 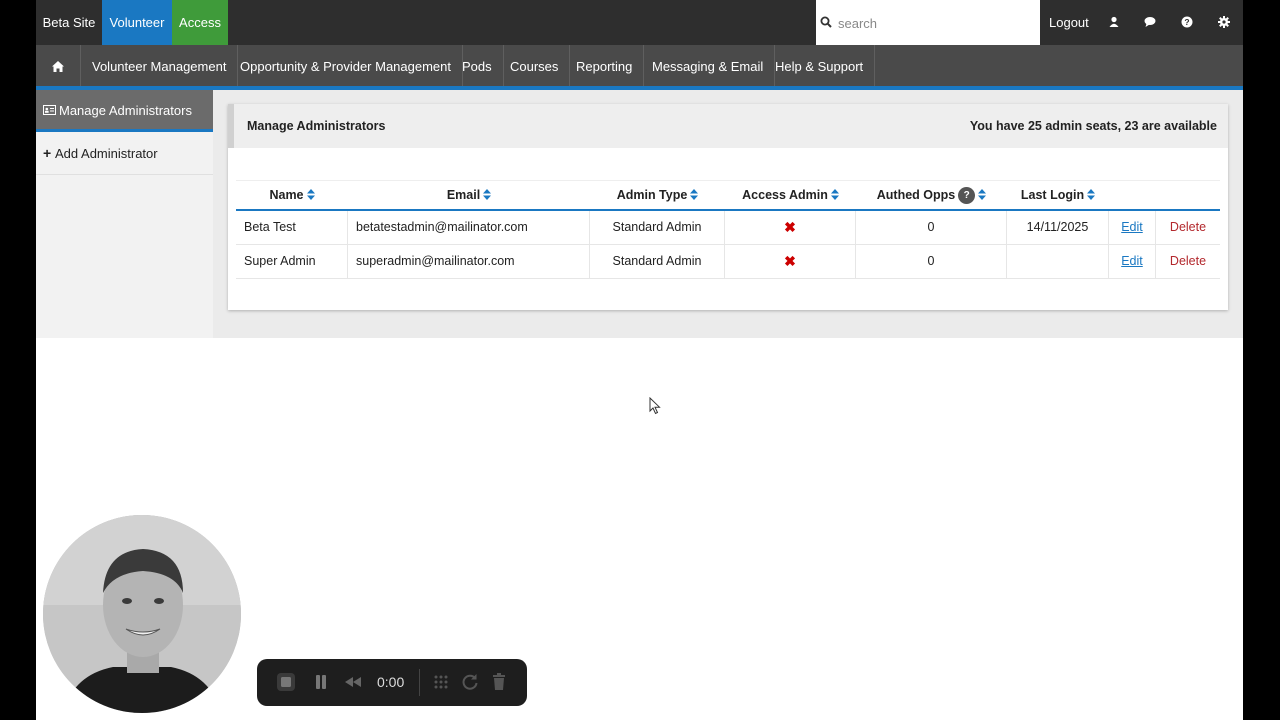 I want to click on logout-link: Logout, so click(x=1069, y=22).